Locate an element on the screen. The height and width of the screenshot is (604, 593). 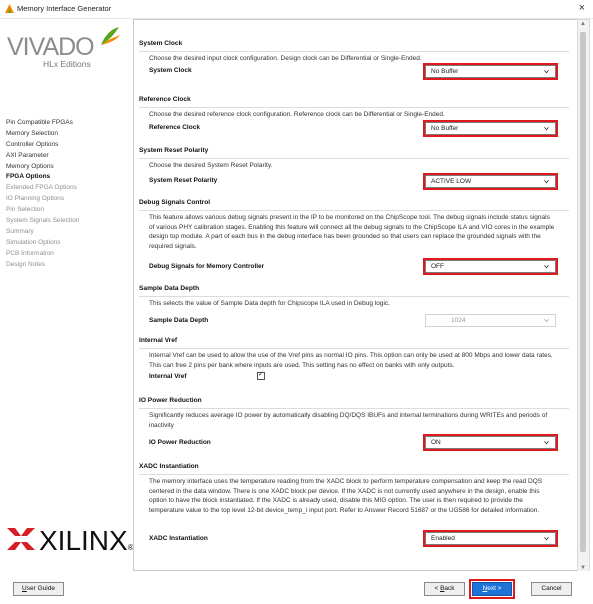
system-clock-label: System Clock is located at coordinates (170, 70).